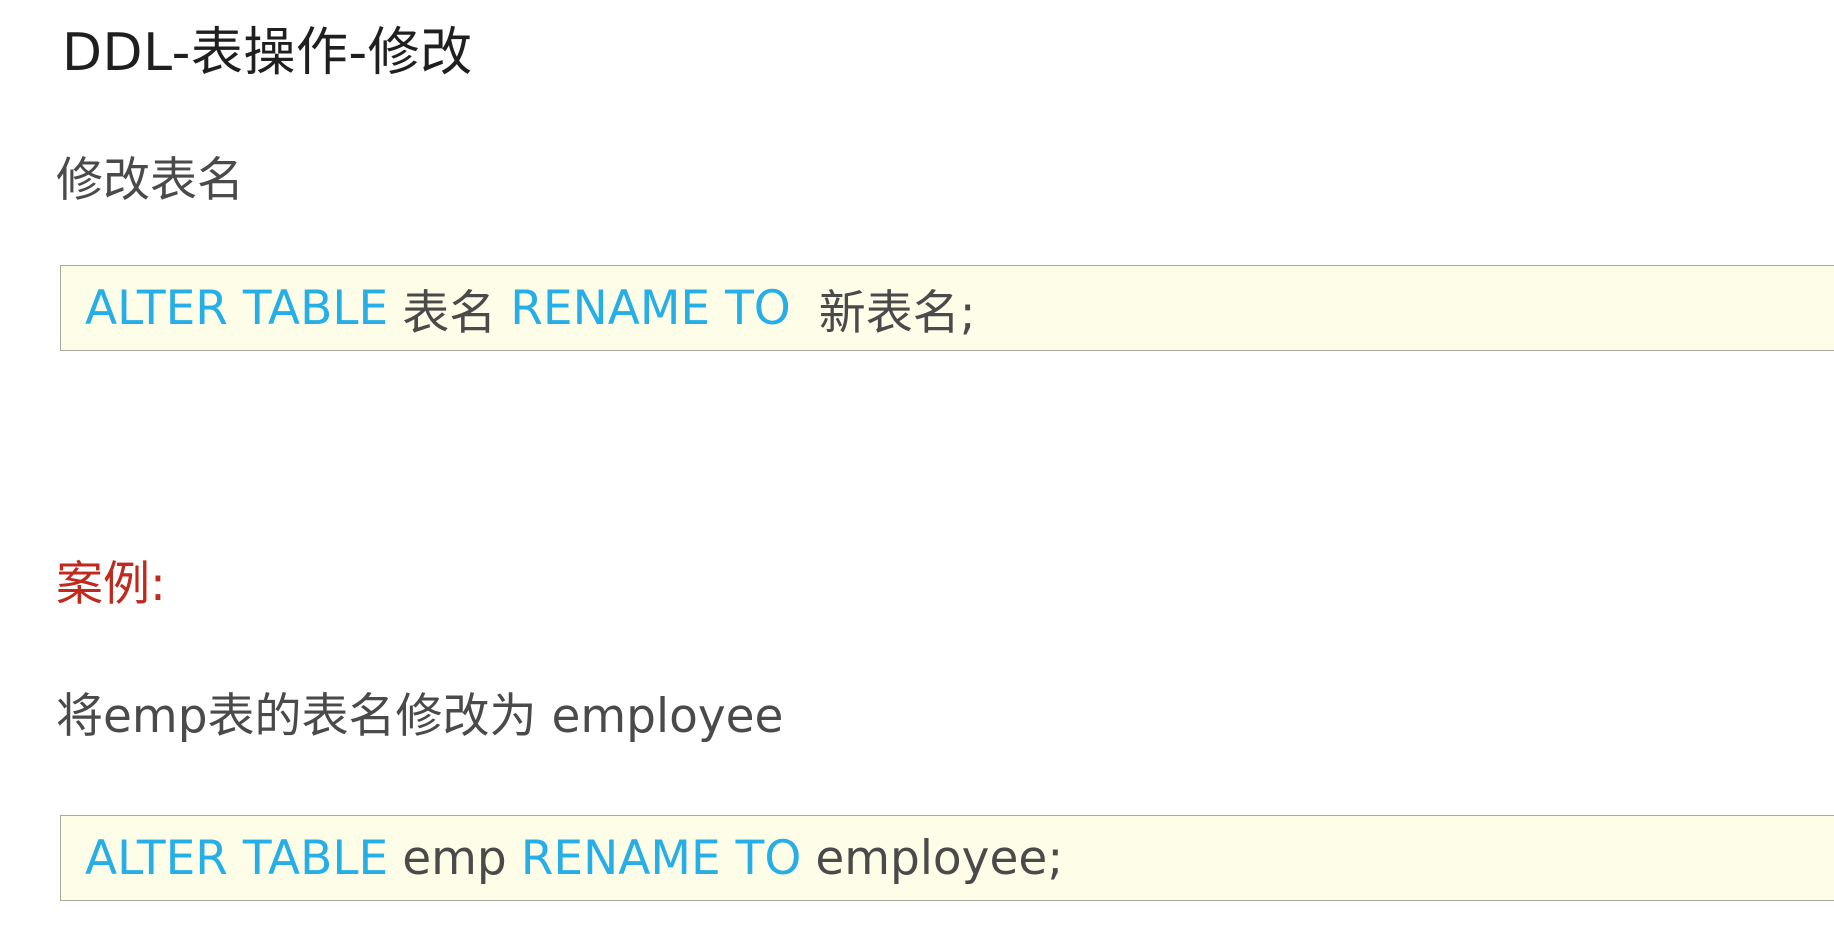 This screenshot has width=1834, height=947. I want to click on placeholder-table-name: 表名, so click(449, 313).